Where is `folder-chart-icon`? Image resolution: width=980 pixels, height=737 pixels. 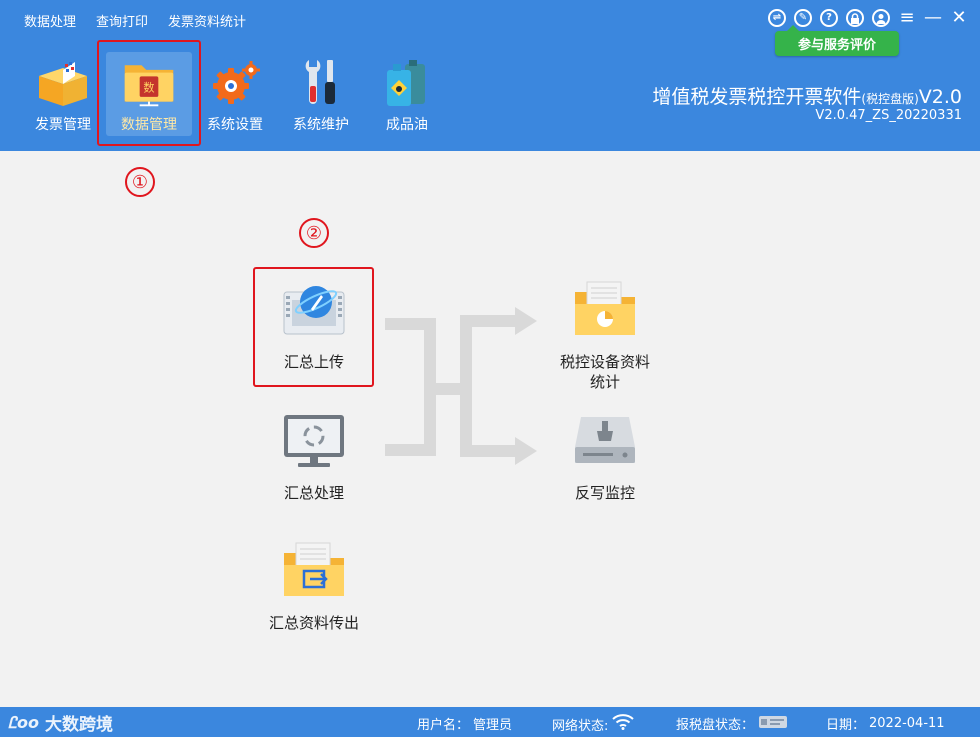
folder-chart-icon is located at coordinates (605, 310).